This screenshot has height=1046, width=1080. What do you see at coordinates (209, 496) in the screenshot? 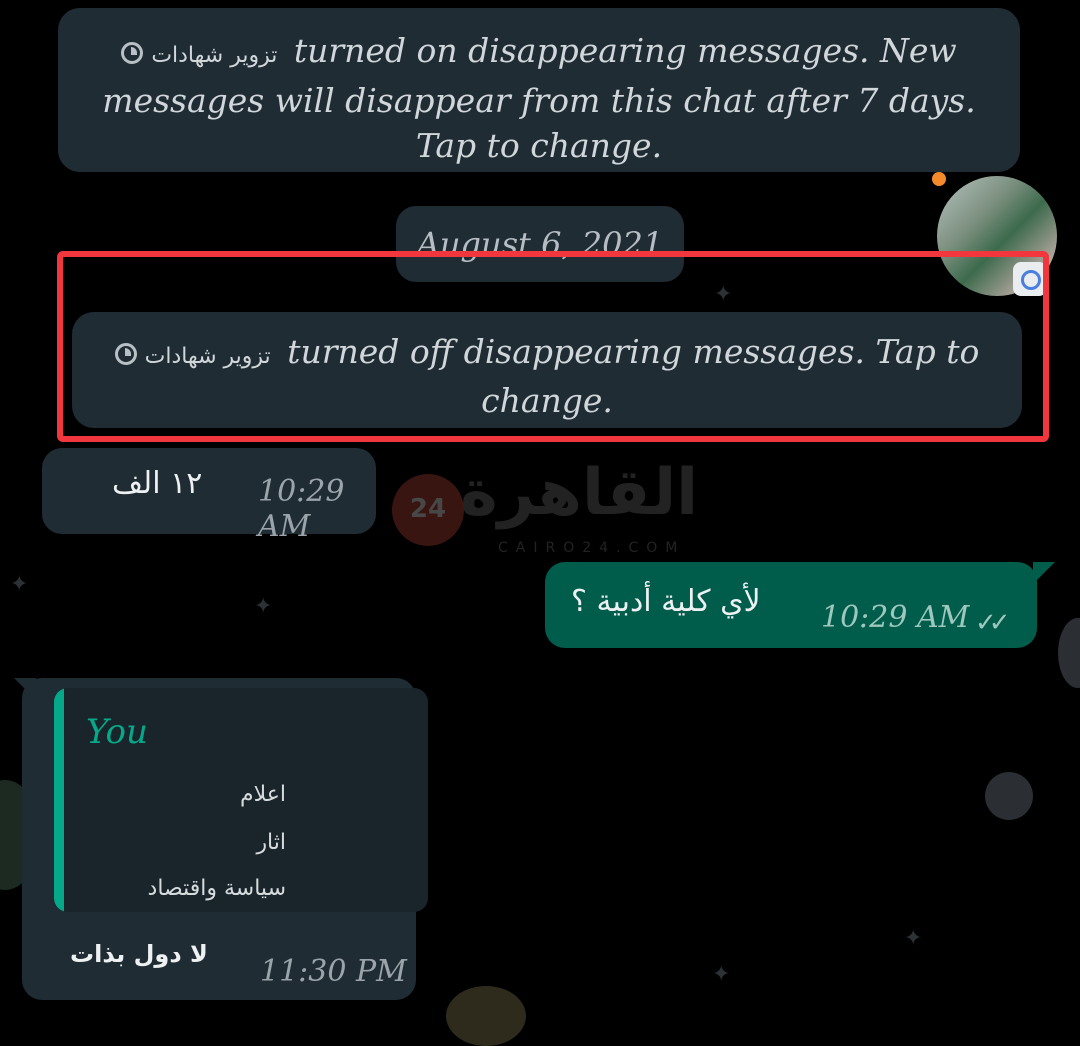
I see `incoming-message: ١٢ الف 10:29 AM` at bounding box center [209, 496].